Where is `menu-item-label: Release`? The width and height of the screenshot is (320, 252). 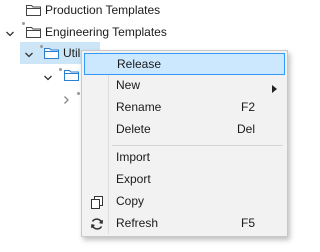 menu-item-label: Release is located at coordinates (139, 64).